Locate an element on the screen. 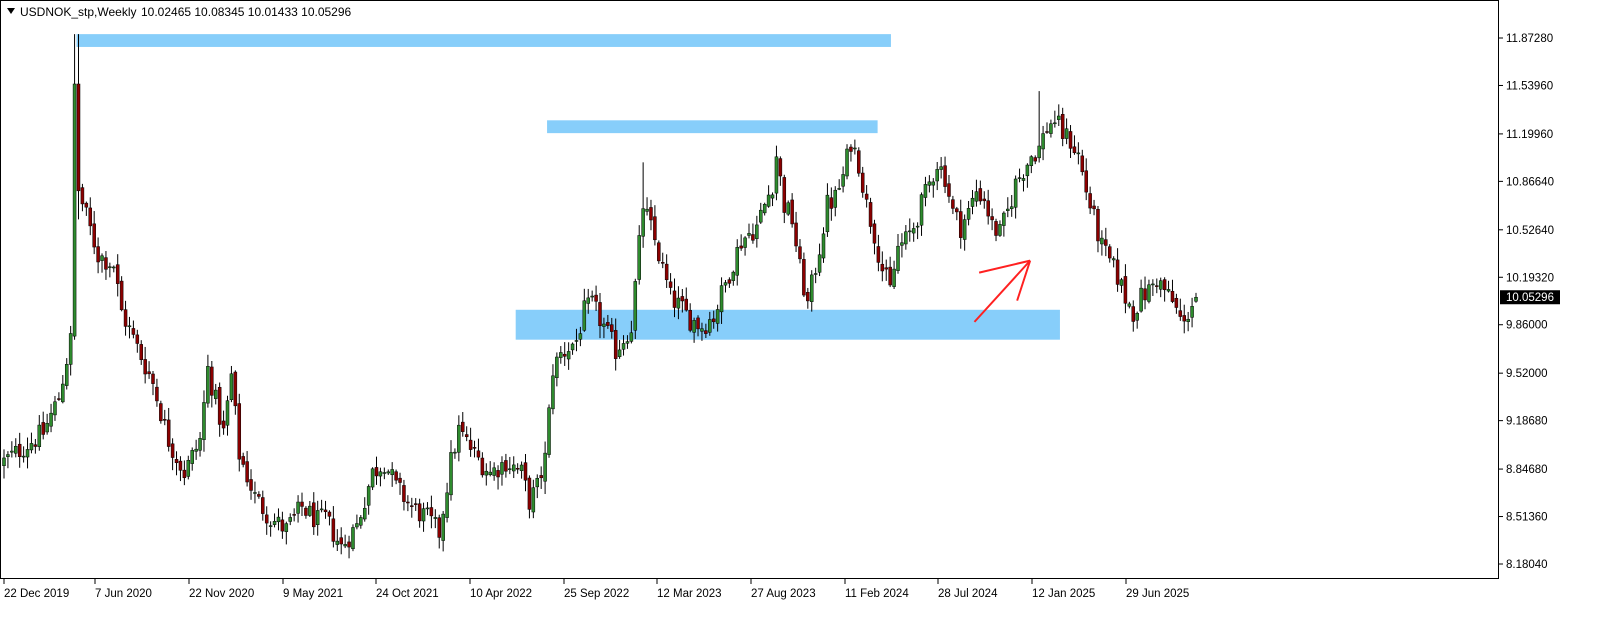  x-tick-label: 29 Jun 2025 is located at coordinates (1157, 594).